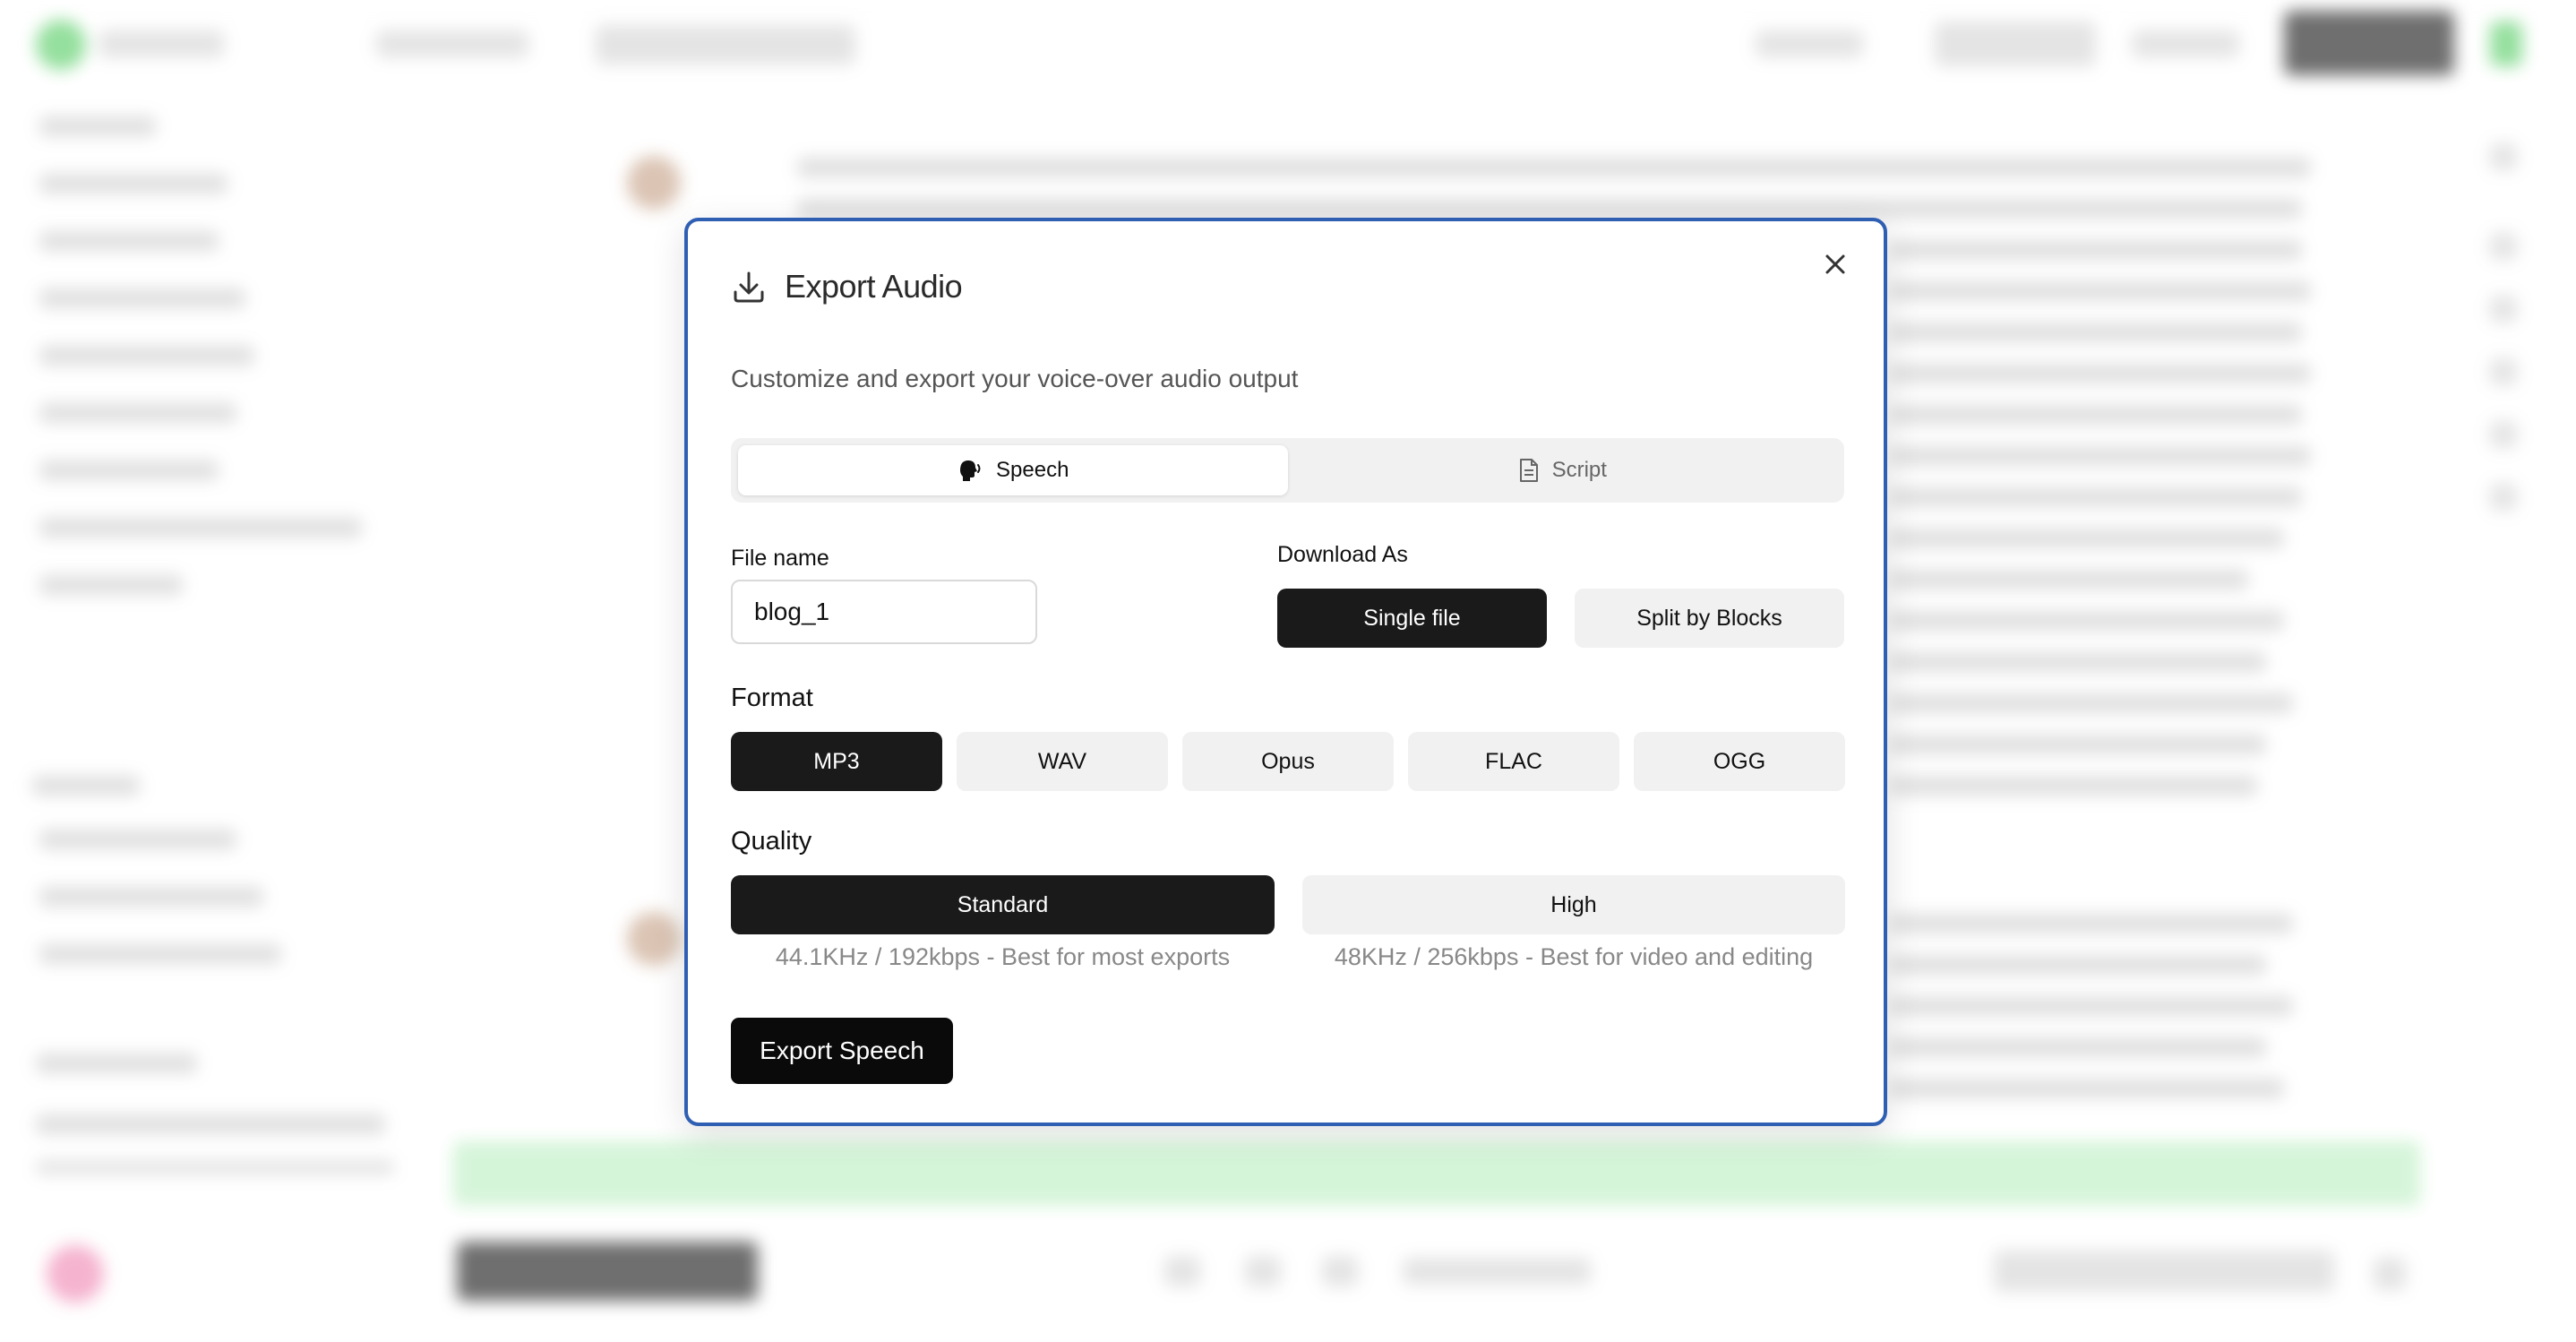 The width and height of the screenshot is (2576, 1342). What do you see at coordinates (874, 286) in the screenshot?
I see `dialog-title: Export Audio` at bounding box center [874, 286].